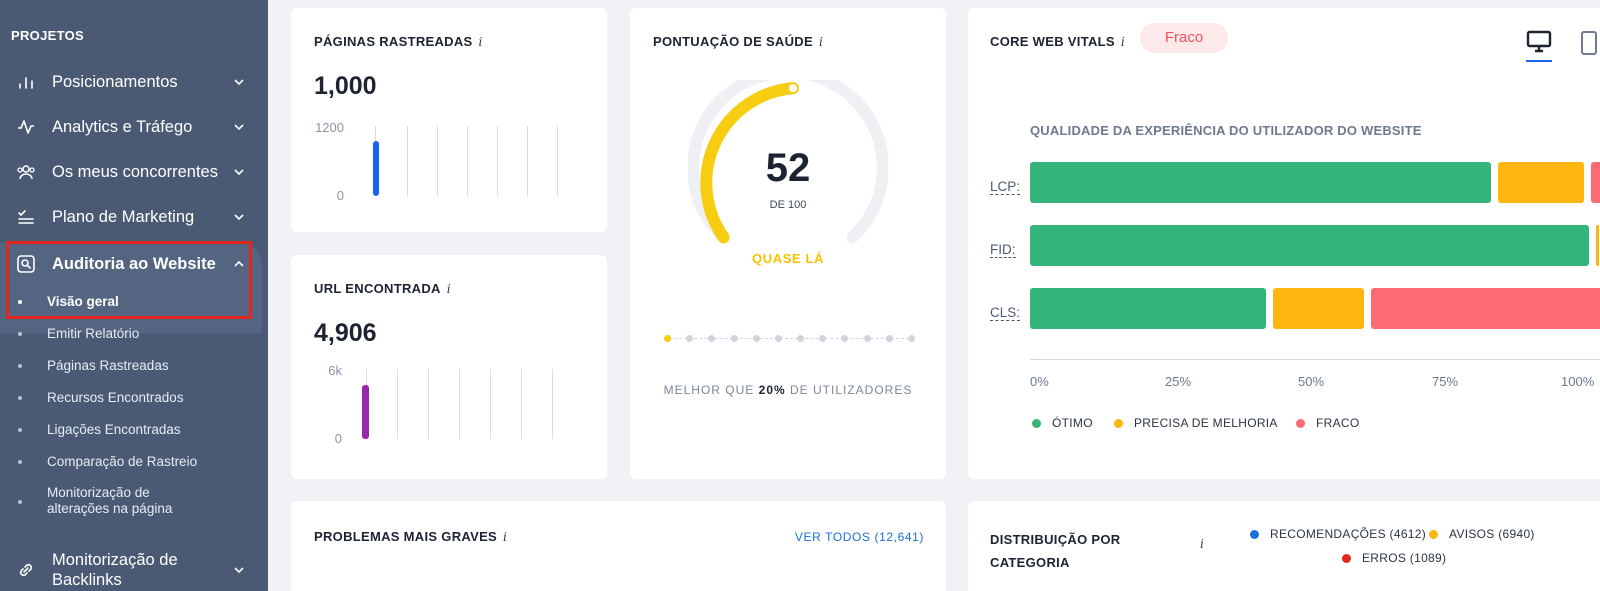  I want to click on sidebar-item-label: Os meus concorrentes, so click(135, 171).